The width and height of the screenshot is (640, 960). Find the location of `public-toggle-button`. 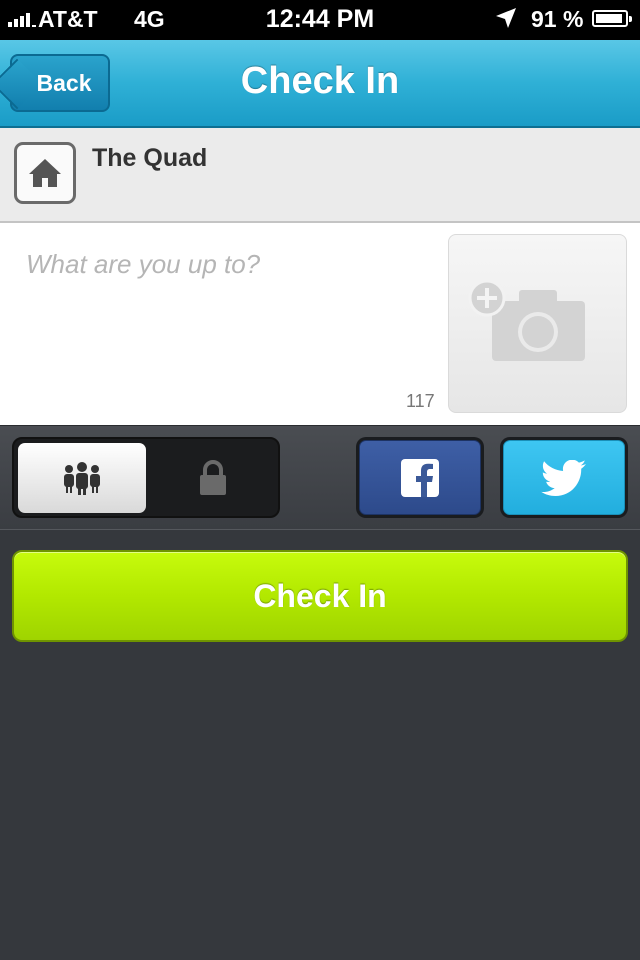

public-toggle-button is located at coordinates (82, 478).